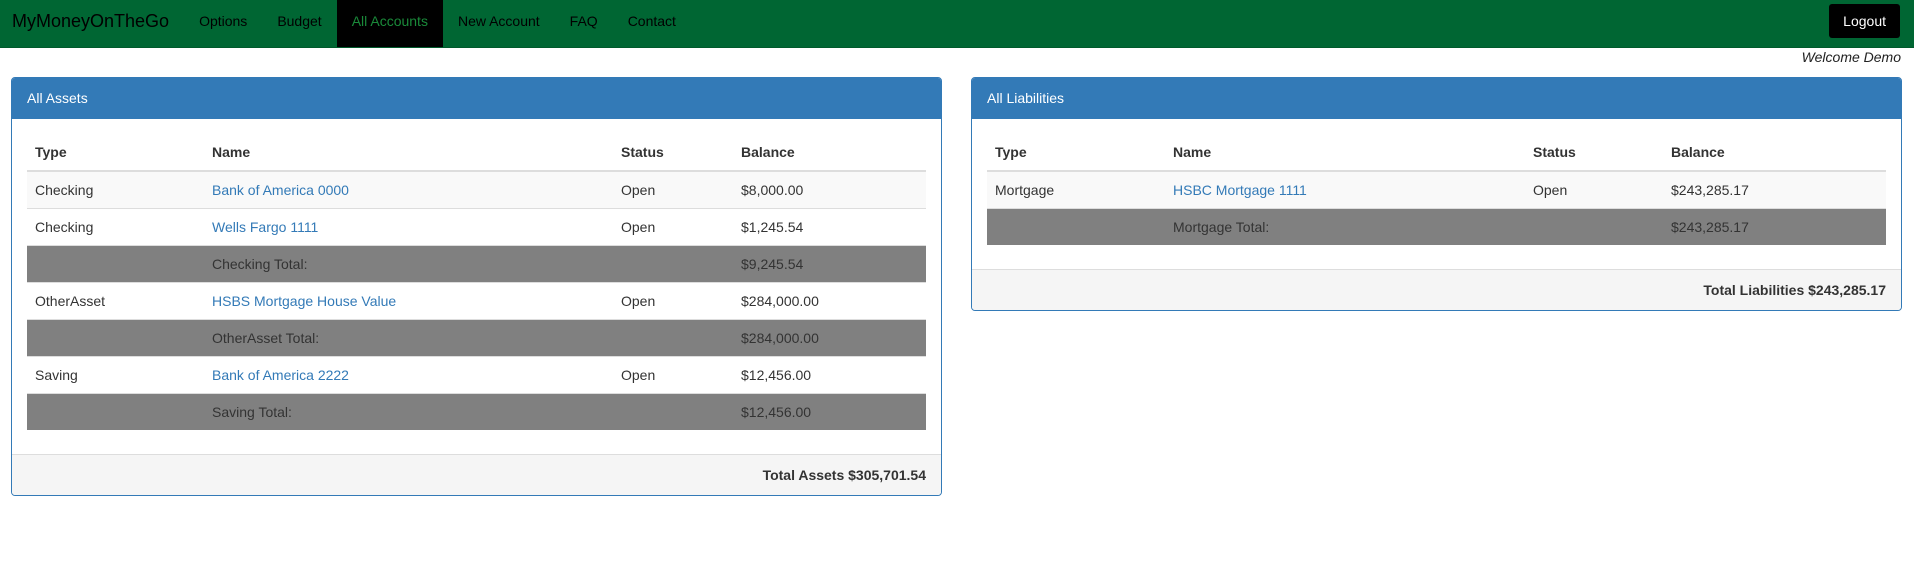  Describe the element at coordinates (829, 189) in the screenshot. I see `account-balance: $8,000.00` at that location.